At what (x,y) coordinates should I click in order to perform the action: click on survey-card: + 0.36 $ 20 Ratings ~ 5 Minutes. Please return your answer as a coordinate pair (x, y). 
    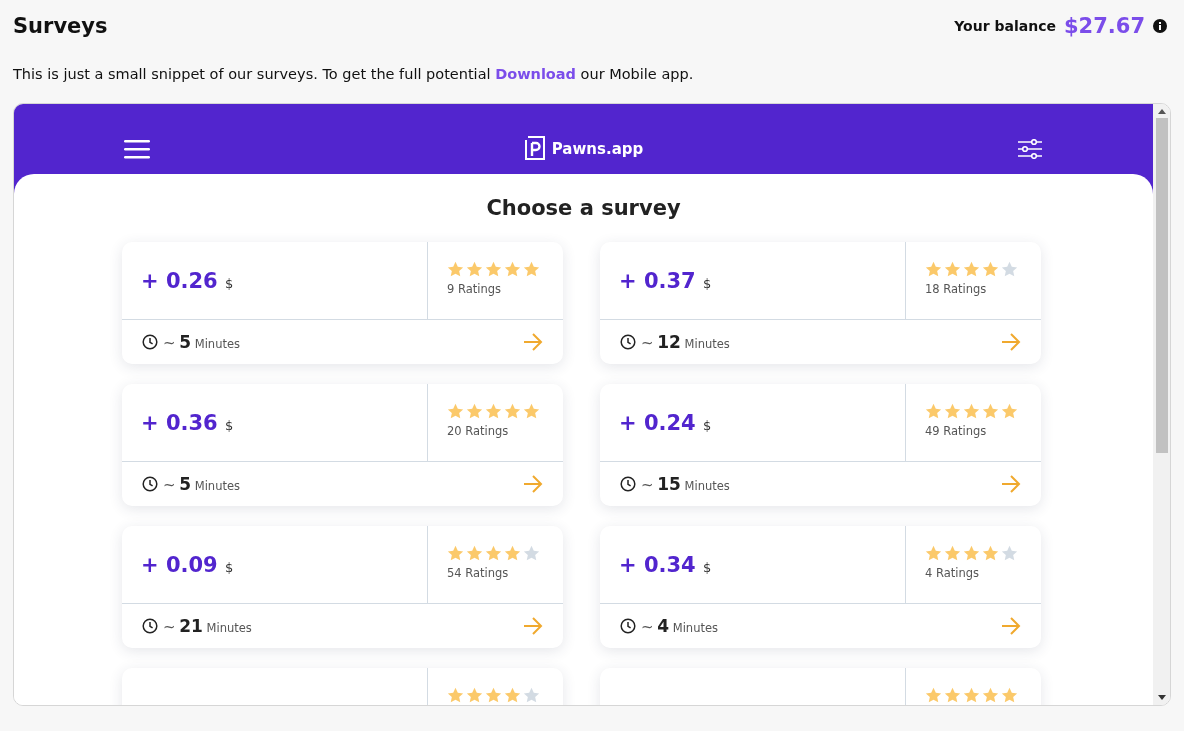
    Looking at the image, I should click on (342, 445).